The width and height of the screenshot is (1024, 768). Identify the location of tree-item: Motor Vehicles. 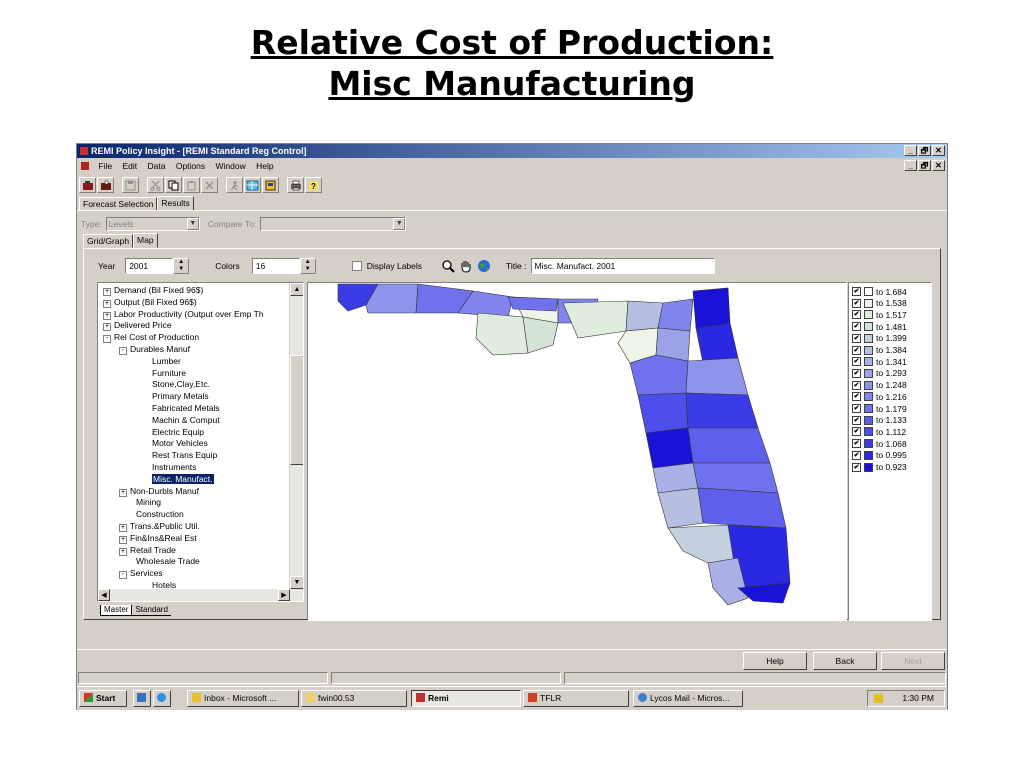
(178, 443).